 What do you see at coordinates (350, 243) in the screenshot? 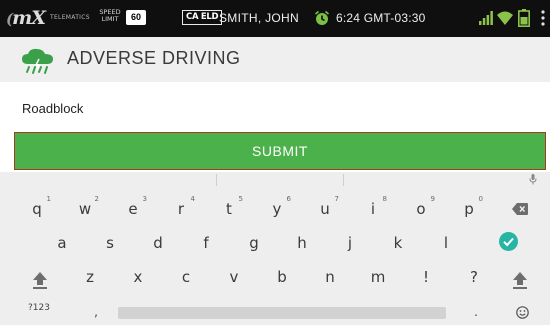
I see `key-j: j` at bounding box center [350, 243].